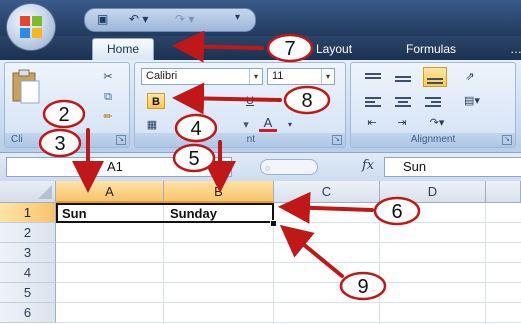 This screenshot has height=324, width=521. I want to click on row-header-1: 1, so click(28, 213).